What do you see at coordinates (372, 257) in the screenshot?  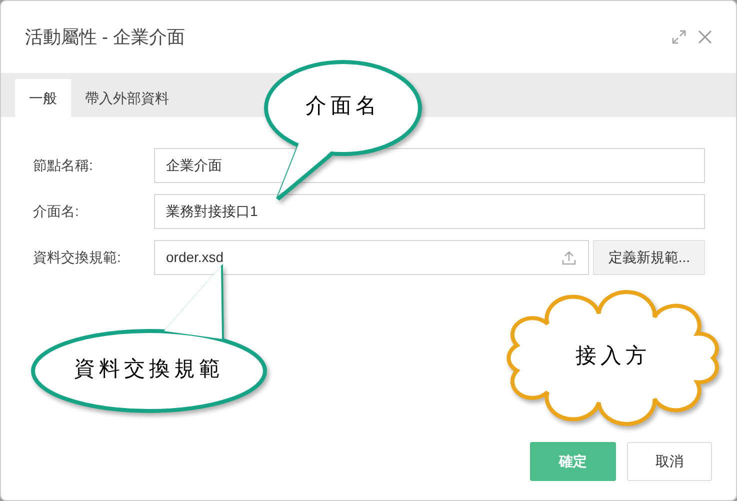 I see `file-field: order.xsd` at bounding box center [372, 257].